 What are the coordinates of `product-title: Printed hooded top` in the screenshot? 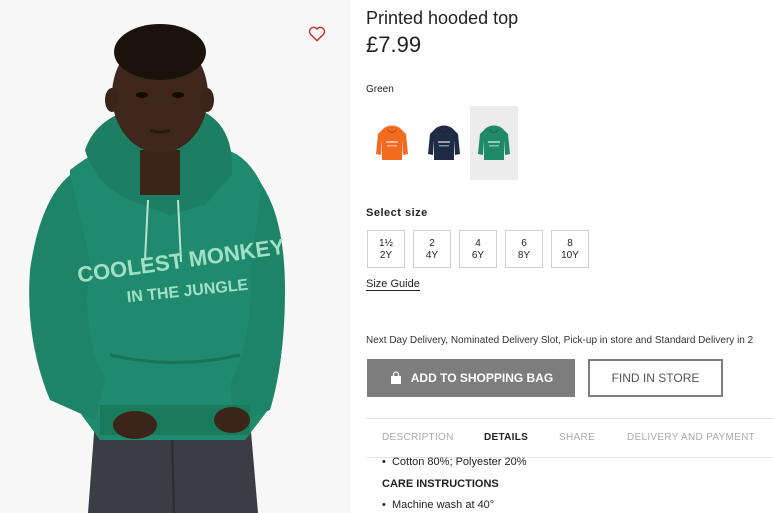 It's located at (442, 18).